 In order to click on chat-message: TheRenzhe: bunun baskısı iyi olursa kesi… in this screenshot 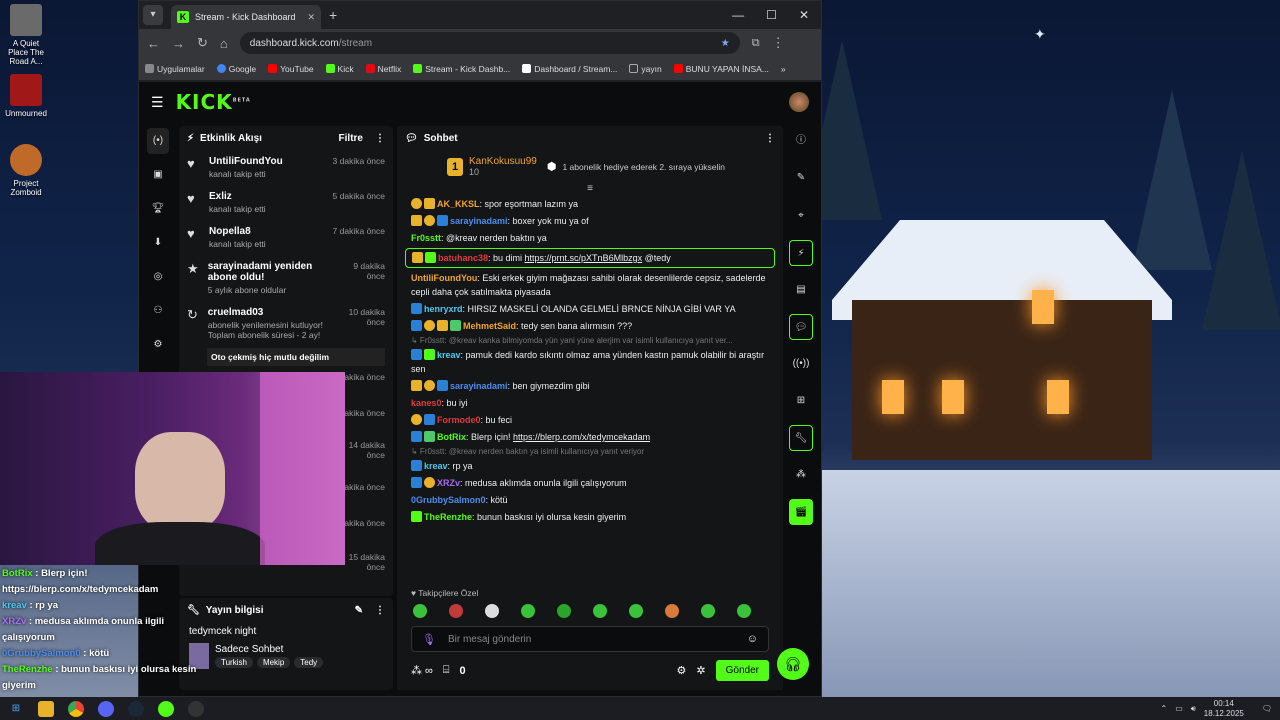, I will do `click(590, 517)`.